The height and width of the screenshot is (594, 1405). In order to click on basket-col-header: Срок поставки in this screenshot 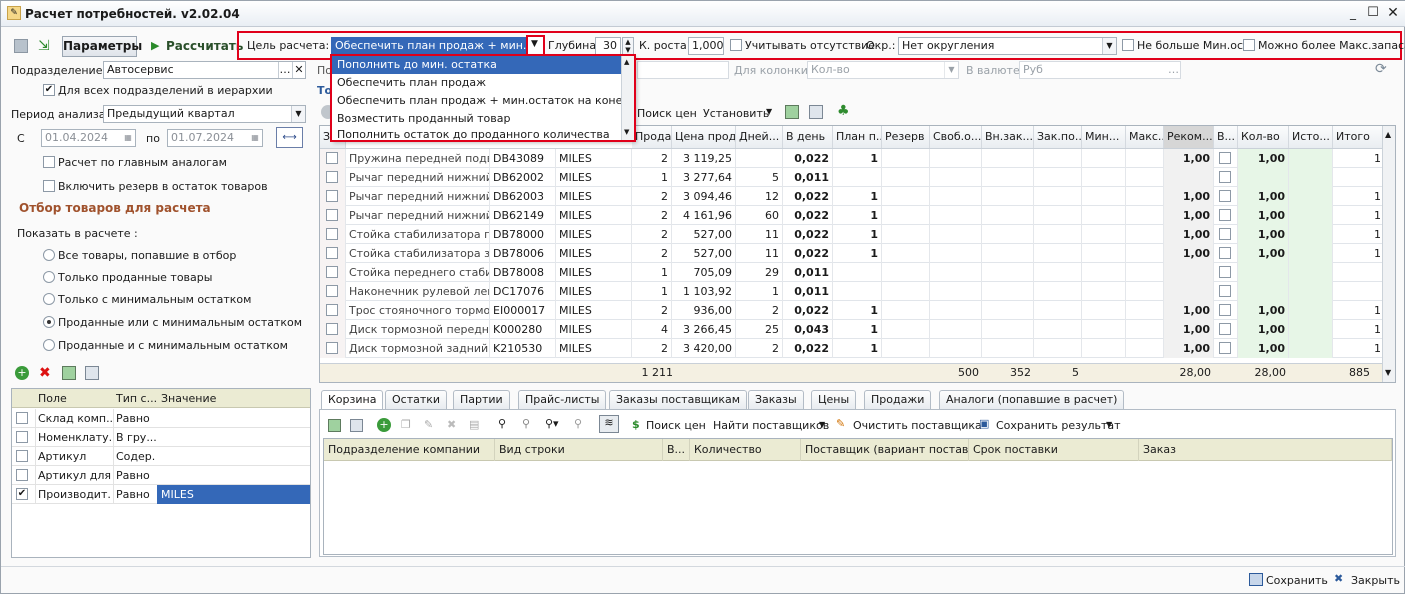, I will do `click(1054, 450)`.